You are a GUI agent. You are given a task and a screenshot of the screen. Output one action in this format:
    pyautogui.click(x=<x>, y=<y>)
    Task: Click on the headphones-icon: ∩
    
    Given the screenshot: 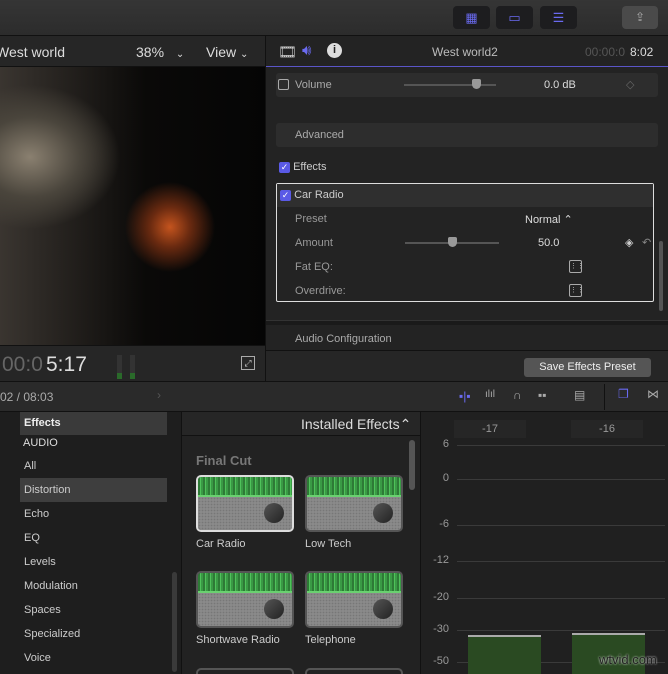 What is the action you would take?
    pyautogui.click(x=517, y=395)
    